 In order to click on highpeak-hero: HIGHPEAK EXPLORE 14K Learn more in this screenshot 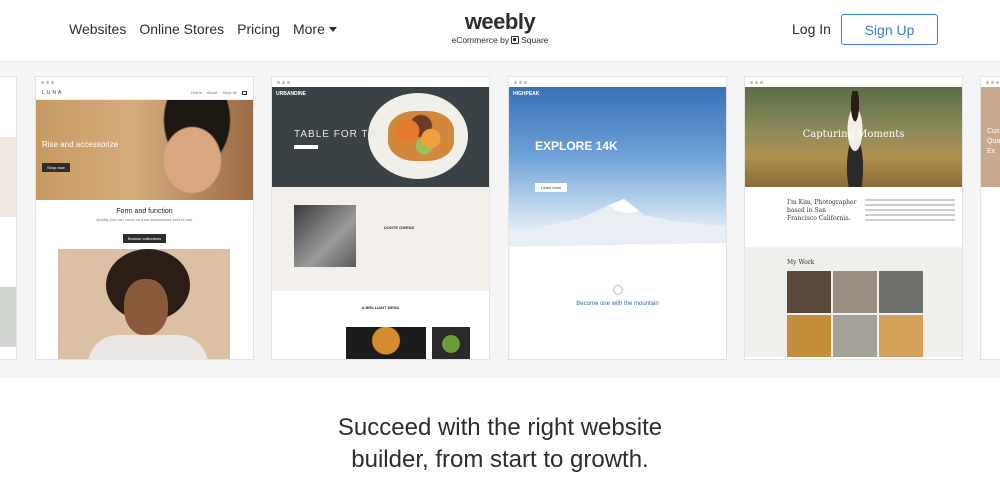, I will do `click(617, 181)`.